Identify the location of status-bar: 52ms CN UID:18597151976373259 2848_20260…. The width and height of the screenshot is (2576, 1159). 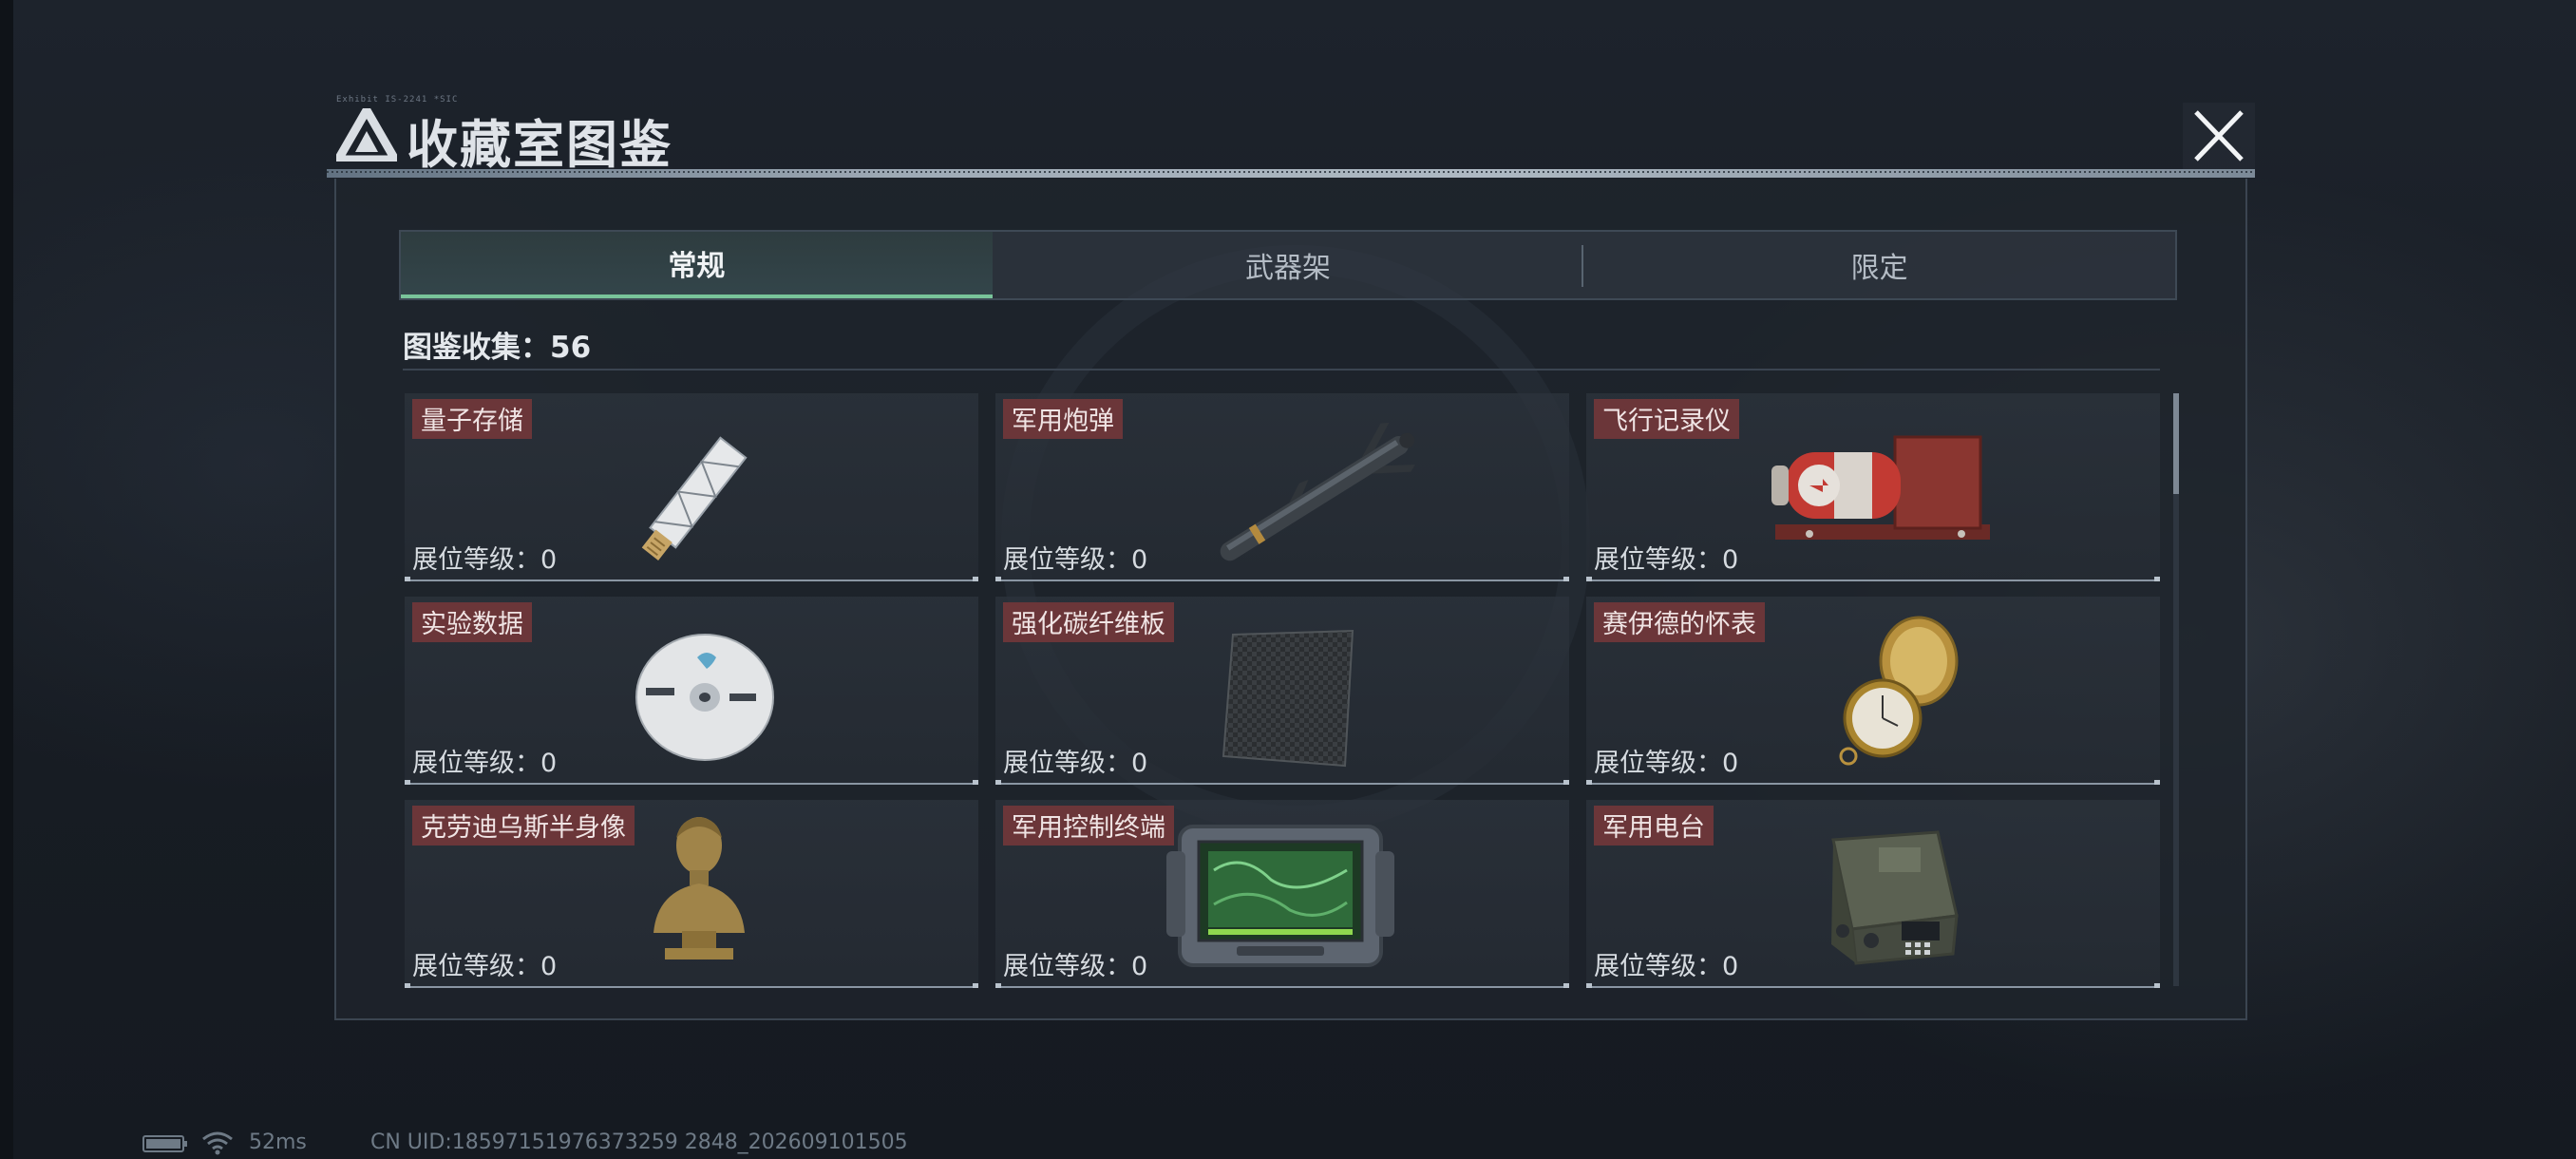
(759, 1143).